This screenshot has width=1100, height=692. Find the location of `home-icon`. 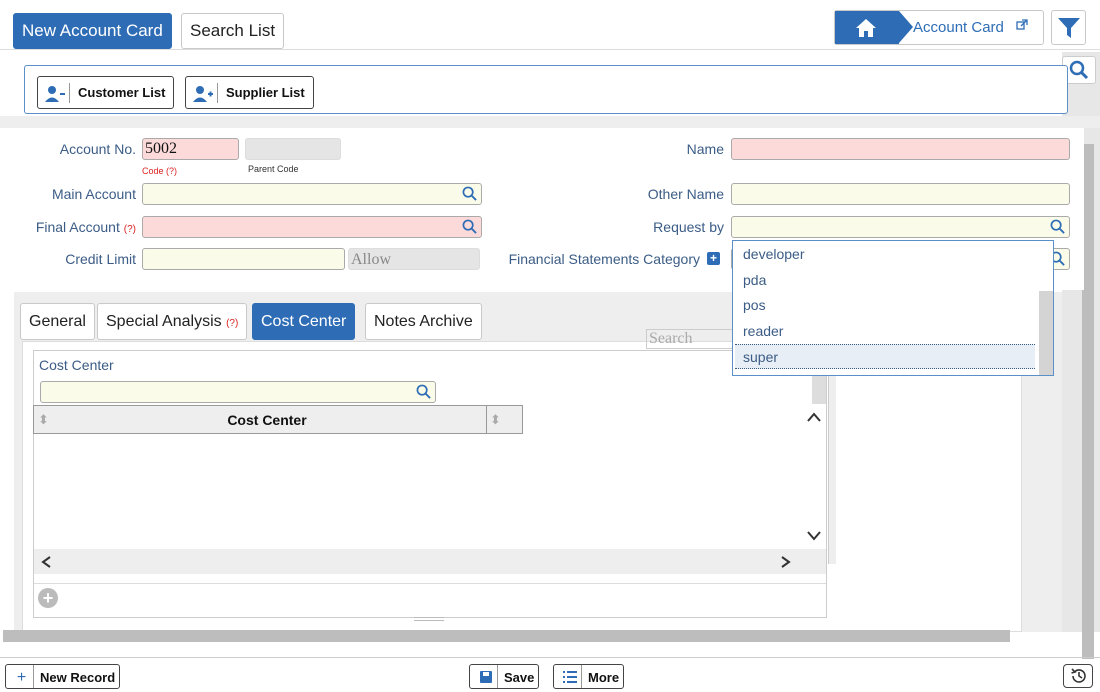

home-icon is located at coordinates (866, 28).